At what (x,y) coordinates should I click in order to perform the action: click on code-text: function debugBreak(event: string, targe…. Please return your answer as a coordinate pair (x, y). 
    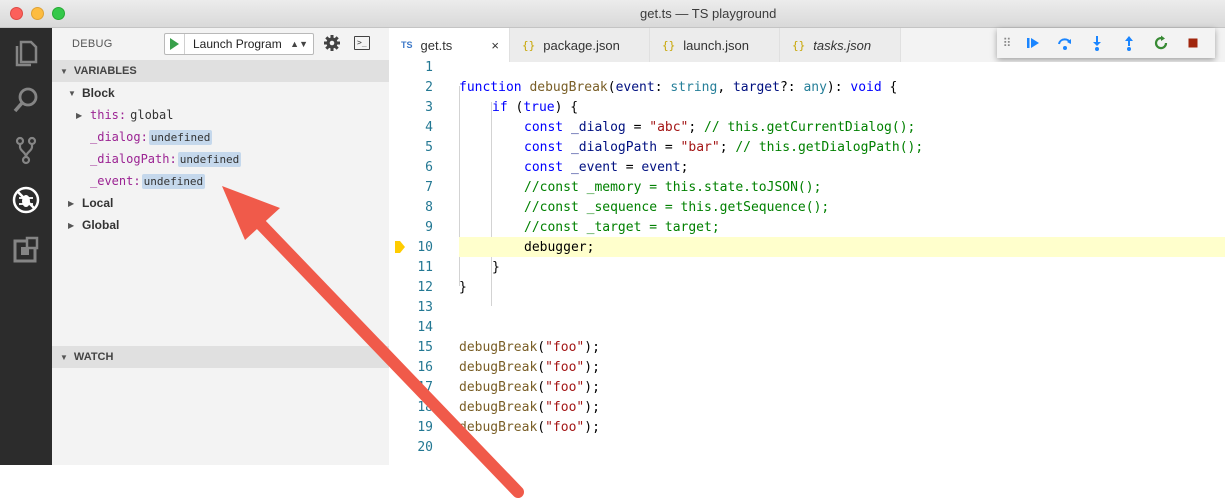
    Looking at the image, I should click on (678, 87).